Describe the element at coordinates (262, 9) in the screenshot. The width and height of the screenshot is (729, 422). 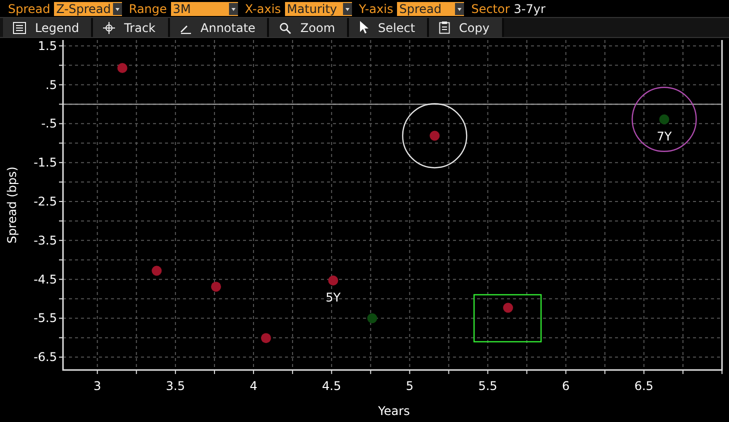
I see `filter-label: X-axis` at that location.